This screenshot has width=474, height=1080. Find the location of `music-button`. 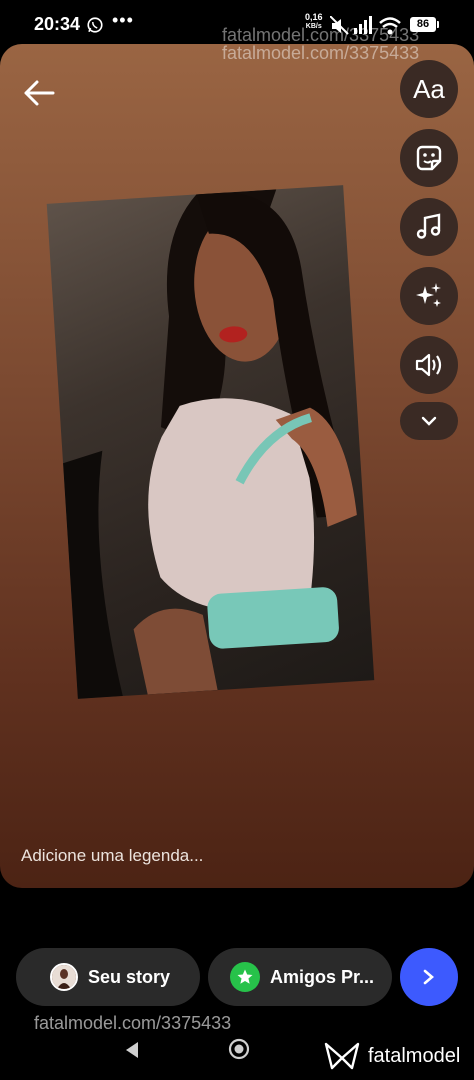

music-button is located at coordinates (429, 227).